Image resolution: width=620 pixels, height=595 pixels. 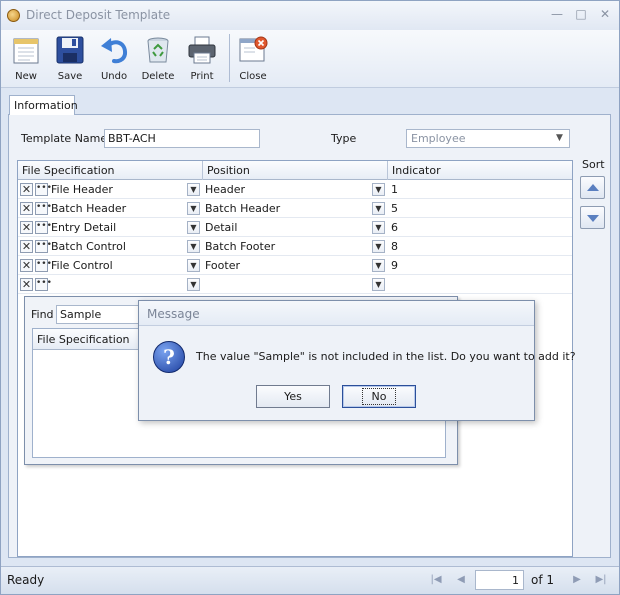 I want to click on close-icon: ✕, so click(x=605, y=14).